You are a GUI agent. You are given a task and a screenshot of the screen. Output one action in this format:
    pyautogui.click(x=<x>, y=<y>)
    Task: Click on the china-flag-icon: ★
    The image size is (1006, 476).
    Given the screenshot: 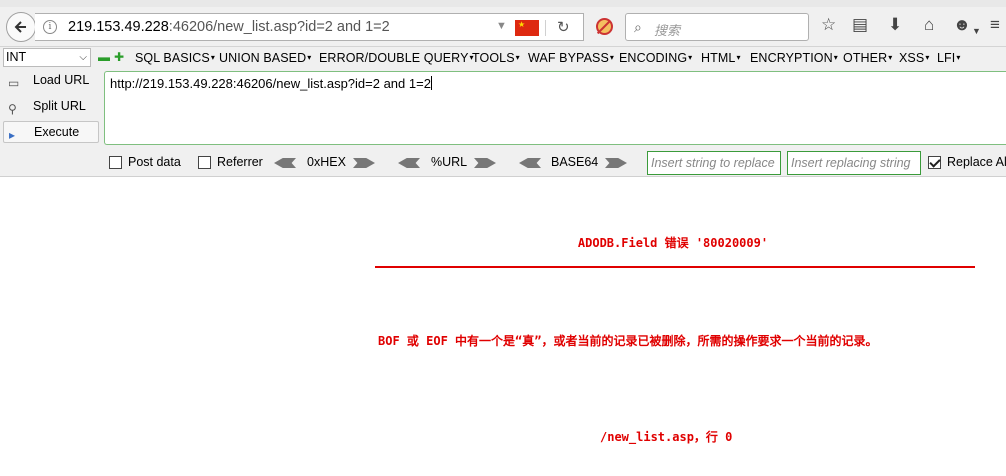 What is the action you would take?
    pyautogui.click(x=527, y=28)
    